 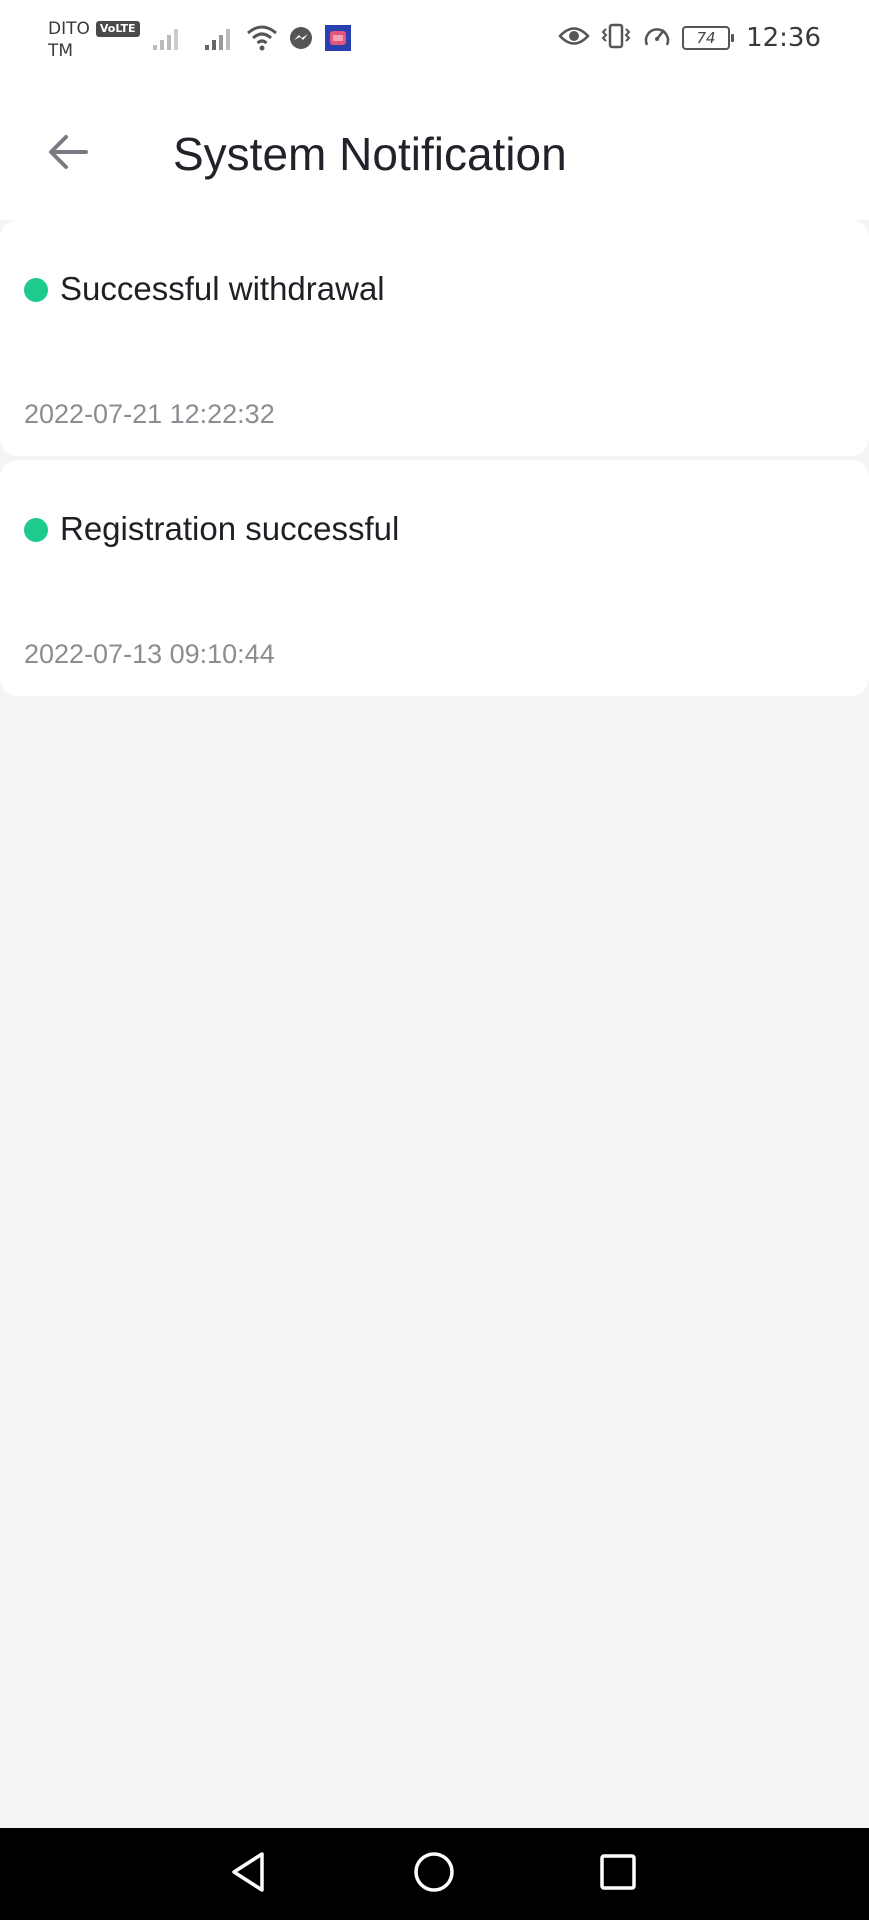 What do you see at coordinates (434, 43) in the screenshot?
I see `status-bar: DITO VoLTE TM 74 12:36` at bounding box center [434, 43].